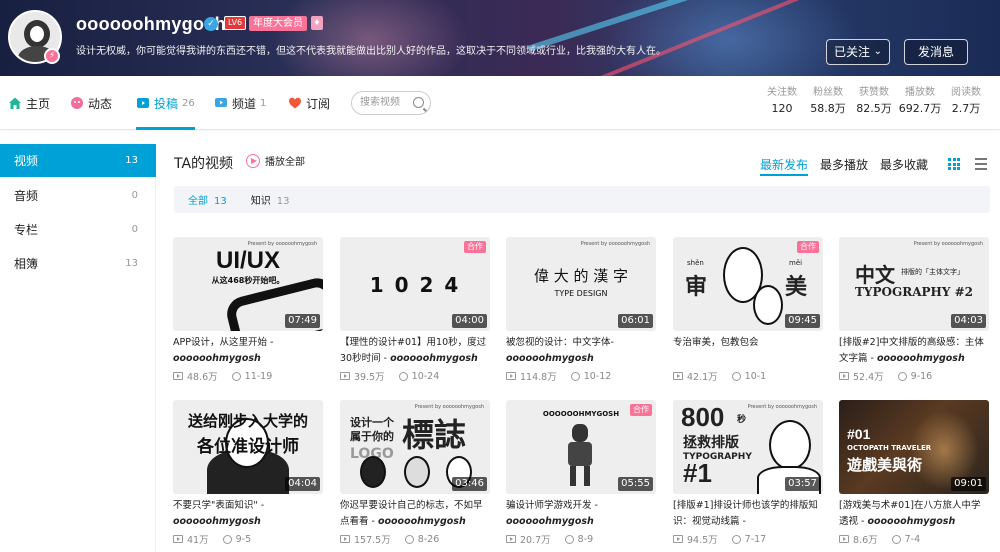 Image resolution: width=1000 pixels, height=552 pixels. I want to click on video-duration: 03:57, so click(802, 484).